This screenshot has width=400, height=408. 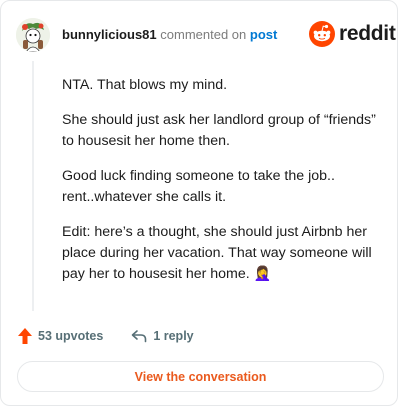 I want to click on view-conversation-button: View the conversation, so click(x=200, y=376).